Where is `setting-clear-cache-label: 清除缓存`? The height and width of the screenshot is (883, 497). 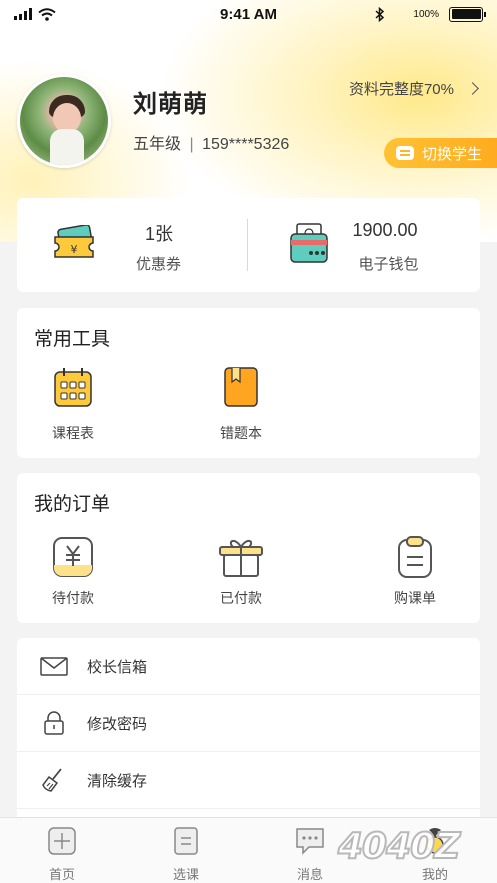 setting-clear-cache-label: 清除缓存 is located at coordinates (117, 781).